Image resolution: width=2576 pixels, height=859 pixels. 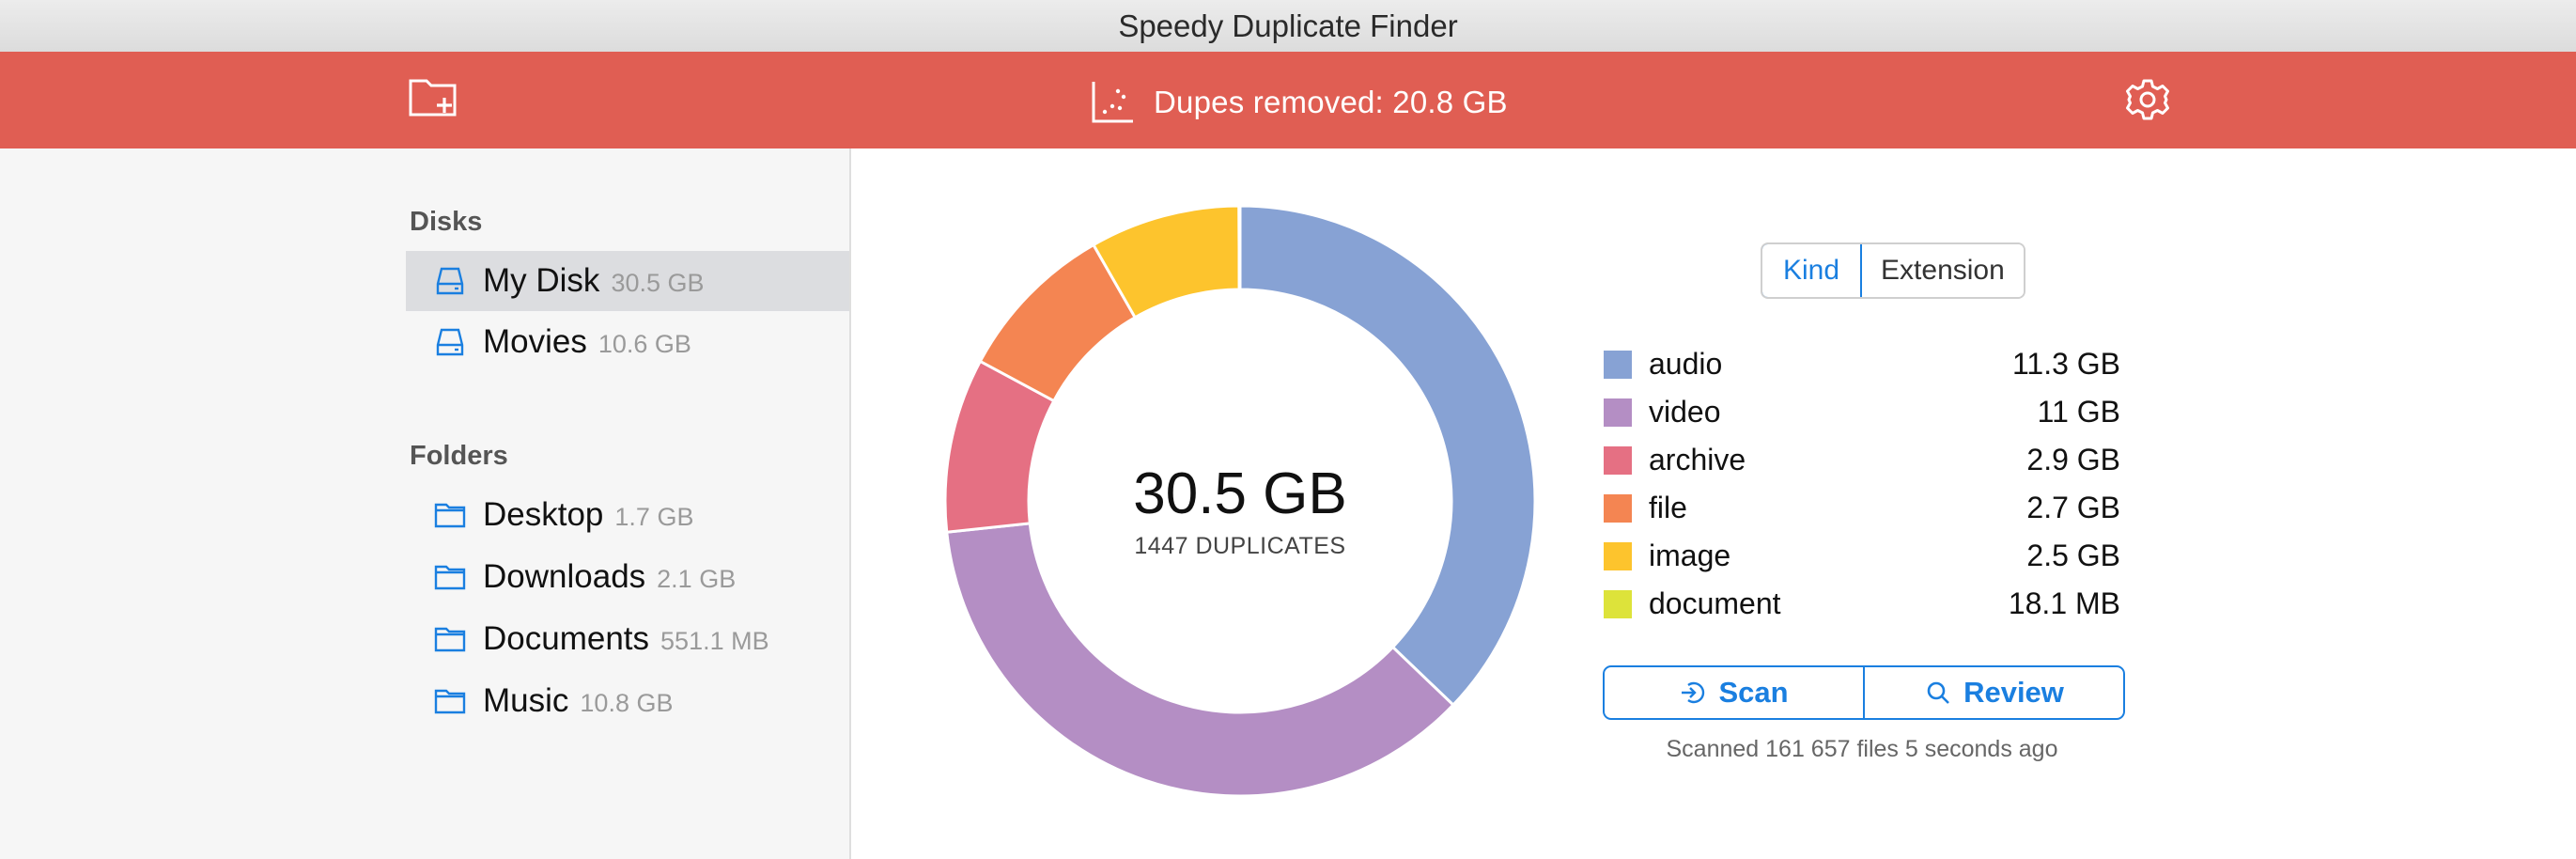 I want to click on duplicates-count: 1447 DUPLICATES, so click(x=1240, y=546).